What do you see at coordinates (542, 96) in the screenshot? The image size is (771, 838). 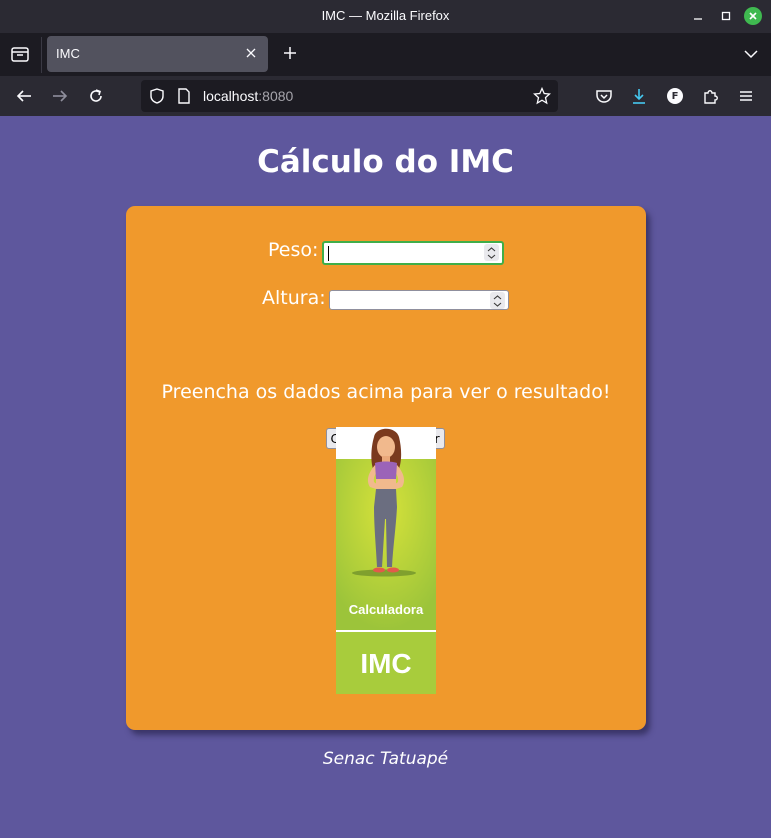 I see `star-icon` at bounding box center [542, 96].